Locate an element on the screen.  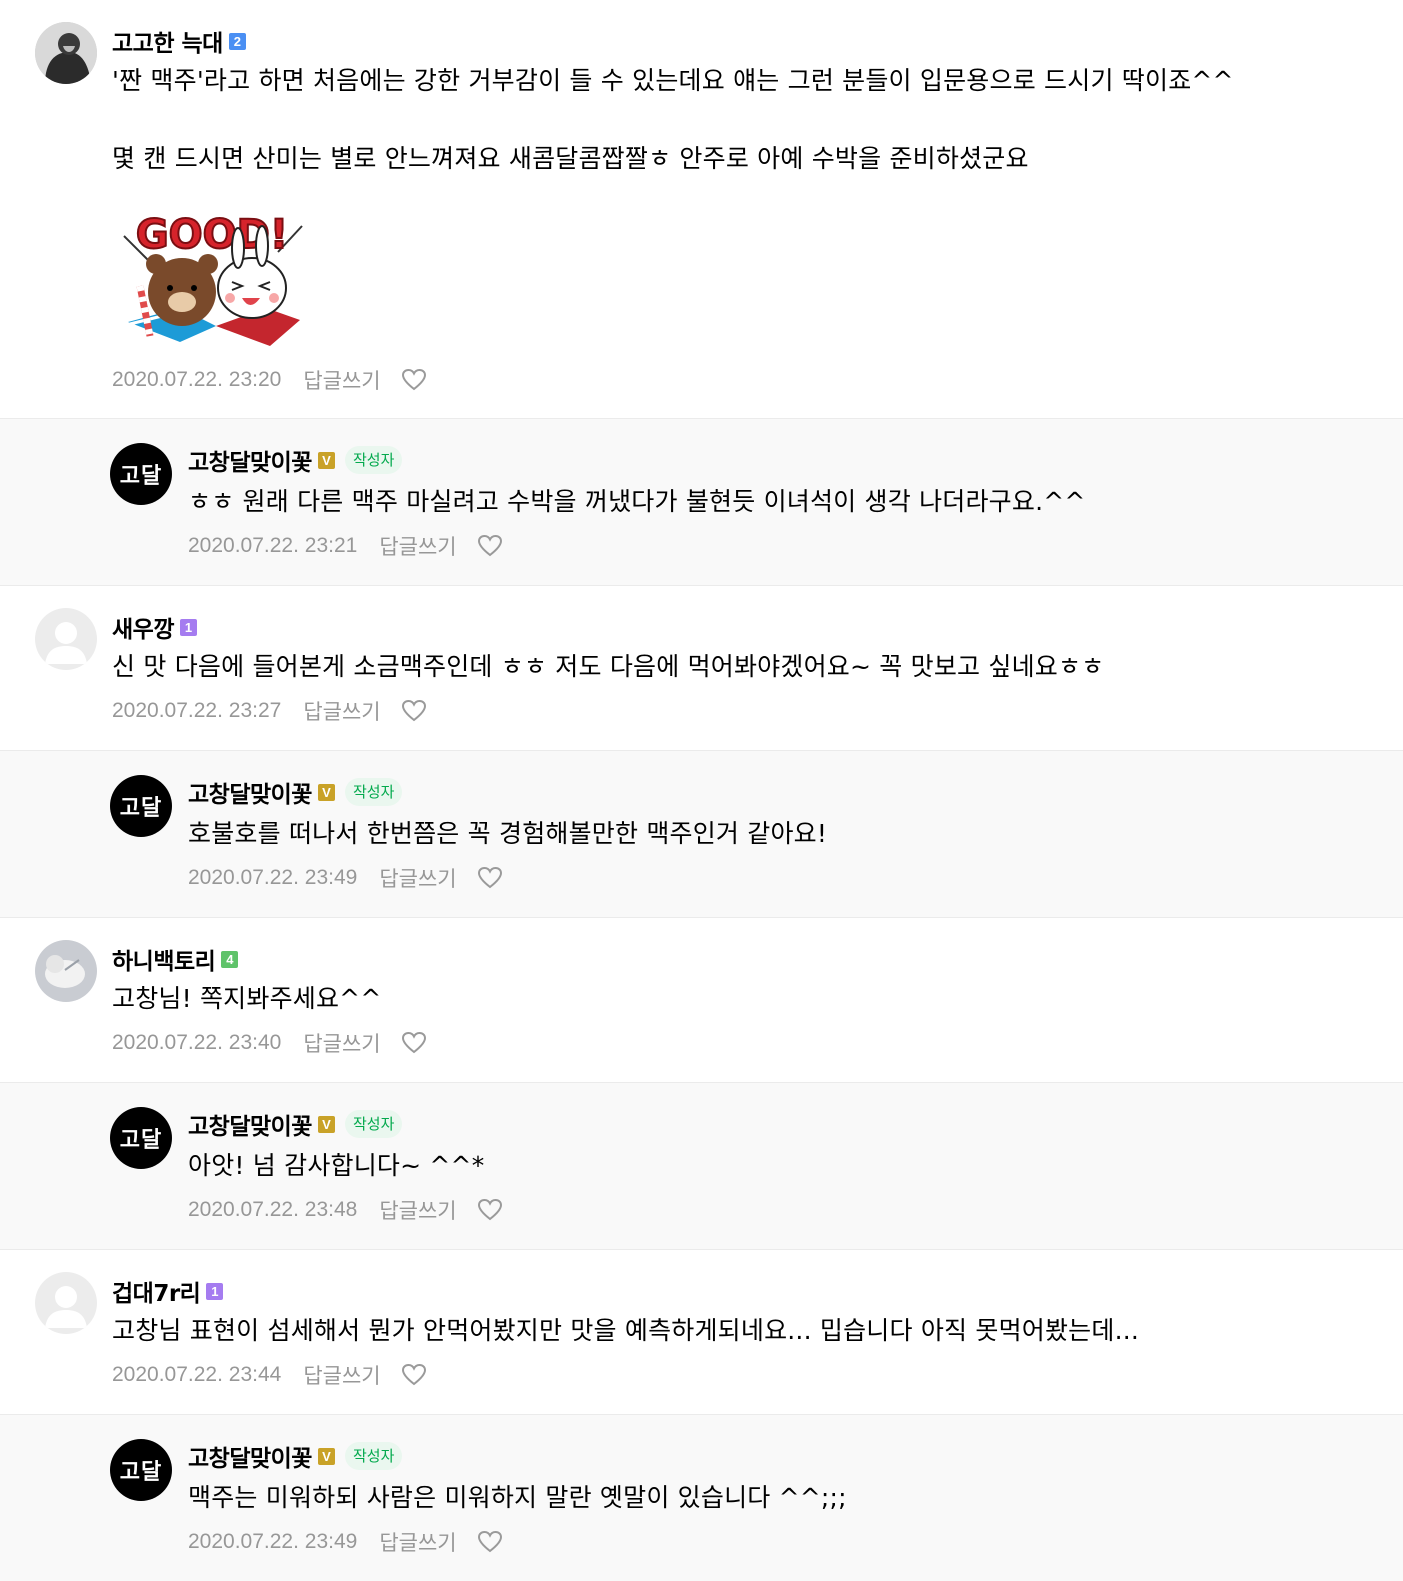
comment-date: 2020.07.22. 23:40 is located at coordinates (197, 1042).